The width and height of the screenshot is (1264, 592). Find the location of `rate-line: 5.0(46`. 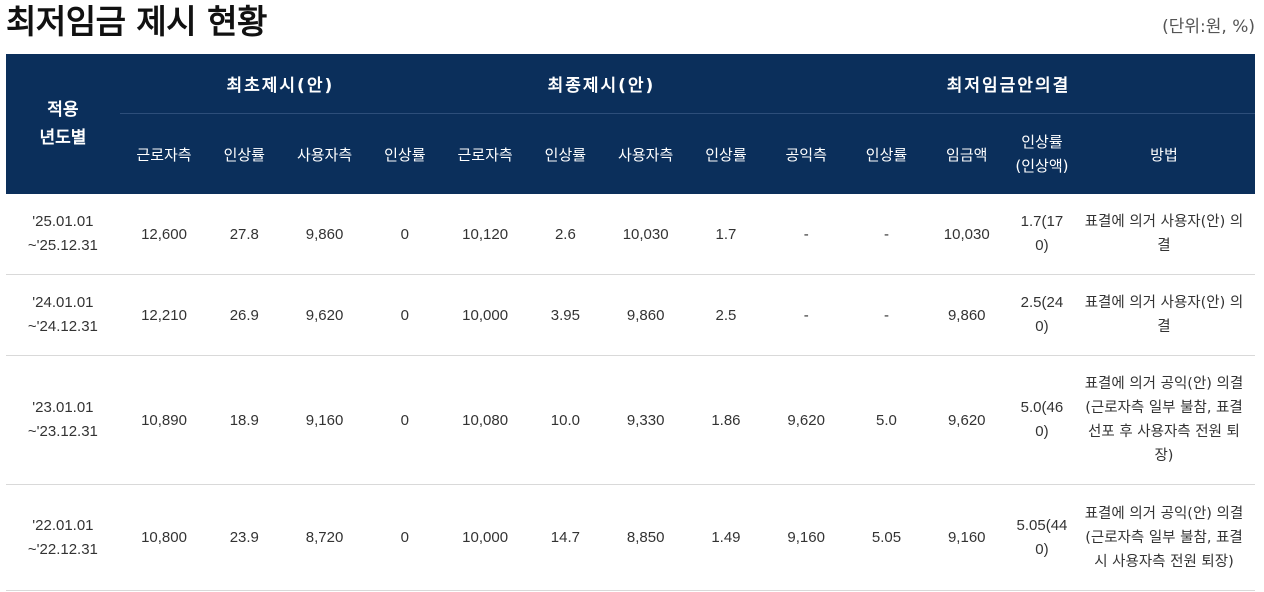

rate-line: 5.0(46 is located at coordinates (1042, 407).